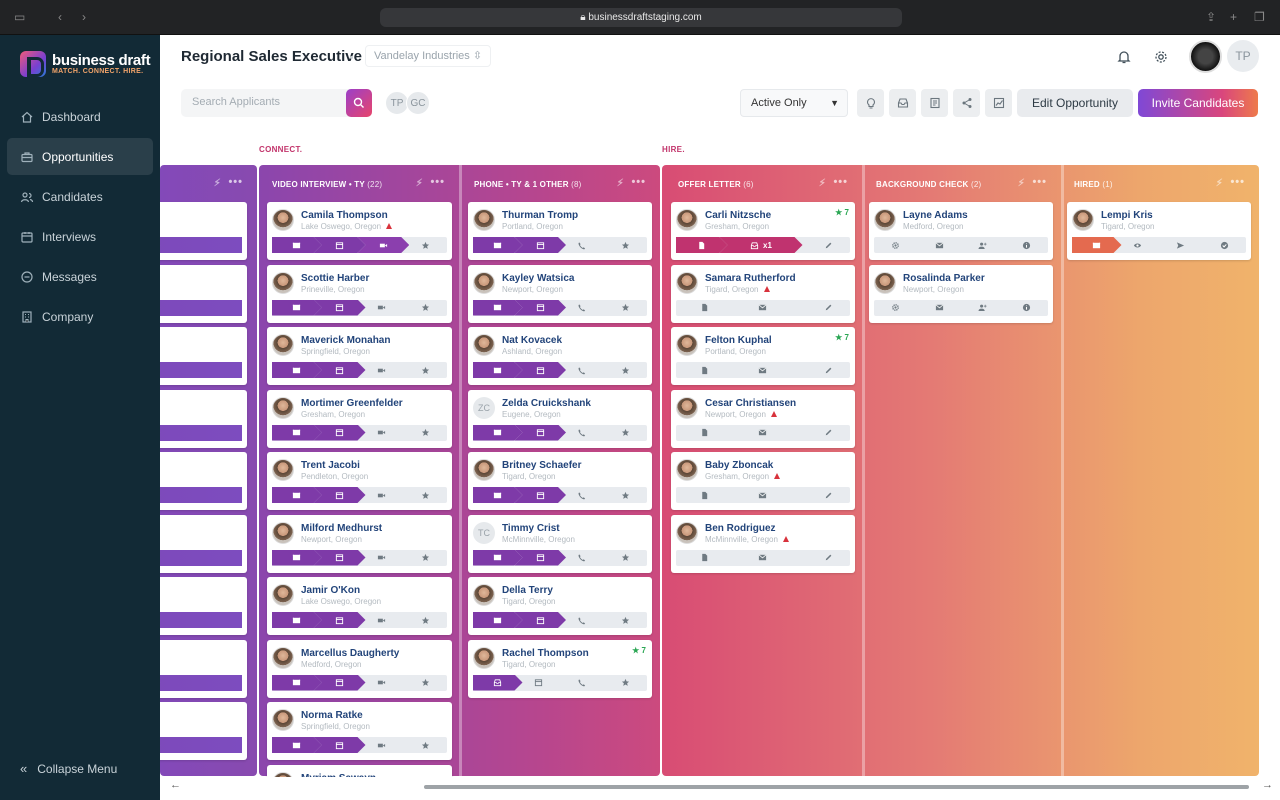 This screenshot has height=800, width=1280. Describe the element at coordinates (840, 182) in the screenshot. I see `more-options-icon: •••` at that location.